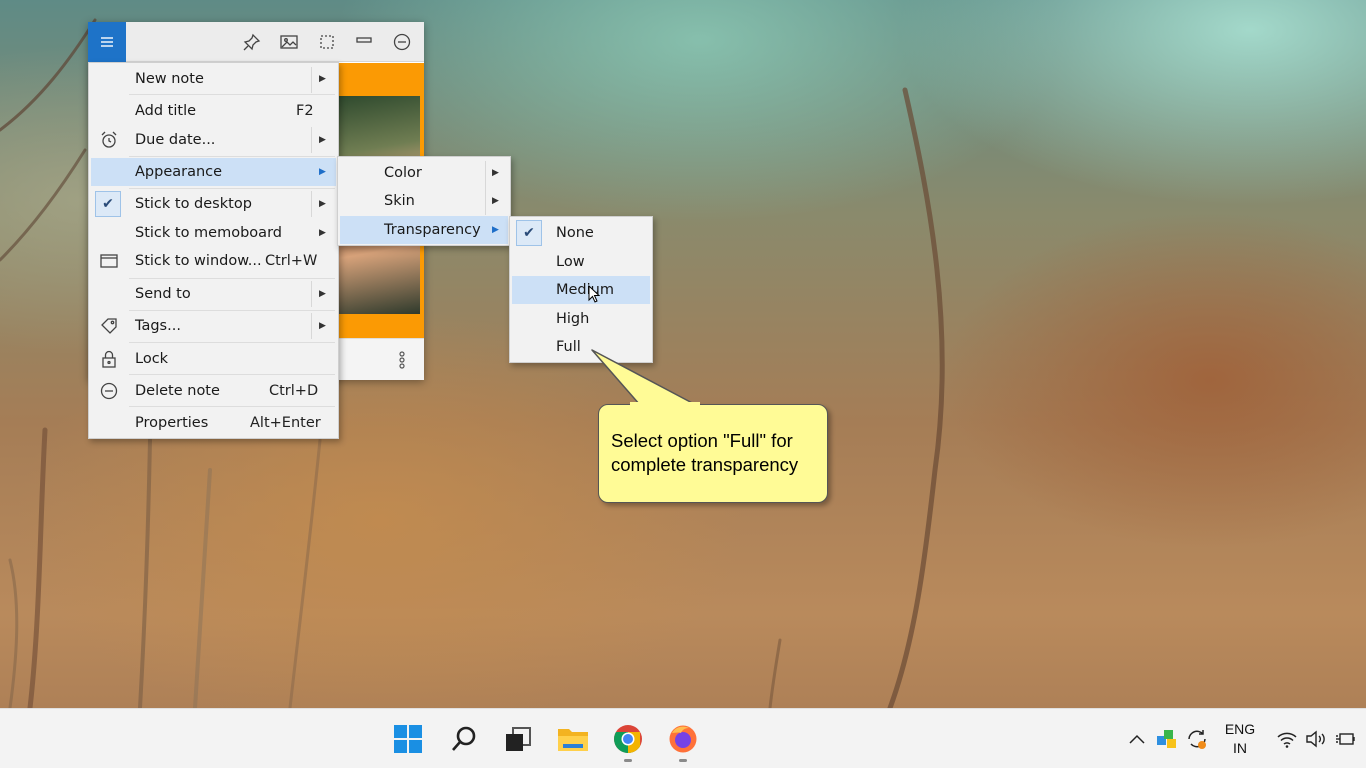 Image resolution: width=1366 pixels, height=768 pixels. I want to click on sync-button, so click(1197, 739).